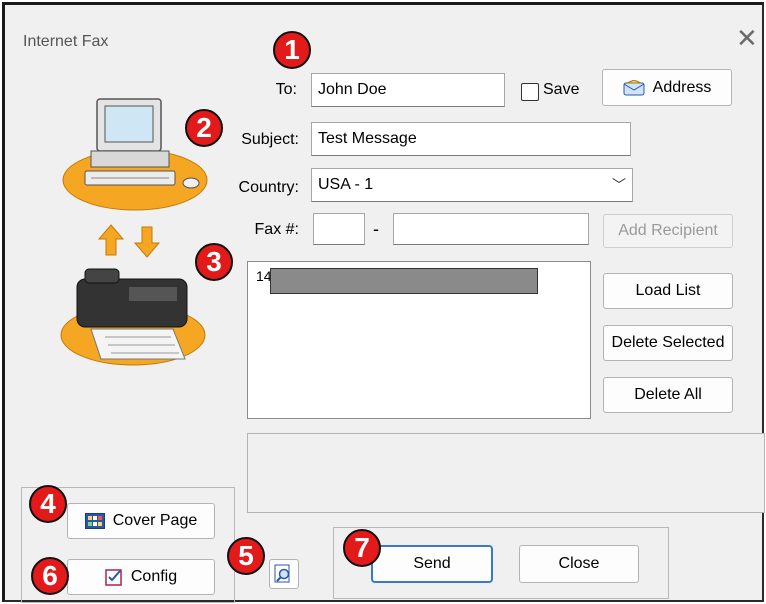 The height and width of the screenshot is (604, 766). Describe the element at coordinates (682, 87) in the screenshot. I see `address-button-label: Address` at that location.